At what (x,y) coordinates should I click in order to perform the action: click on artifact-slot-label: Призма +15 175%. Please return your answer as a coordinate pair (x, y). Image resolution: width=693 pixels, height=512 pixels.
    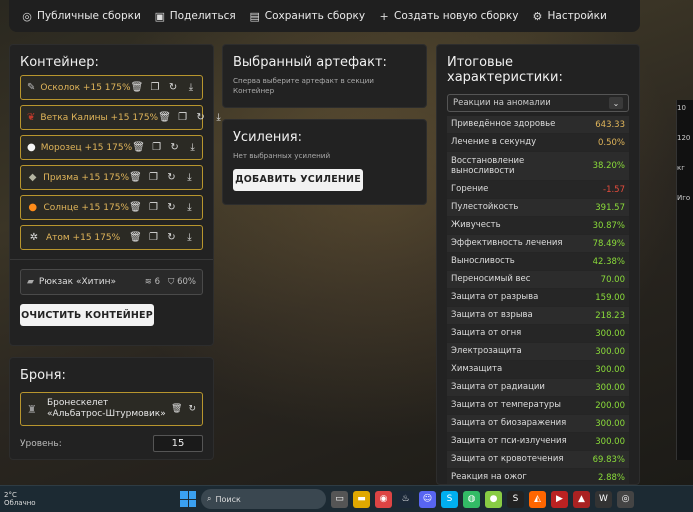
    Looking at the image, I should click on (86, 177).